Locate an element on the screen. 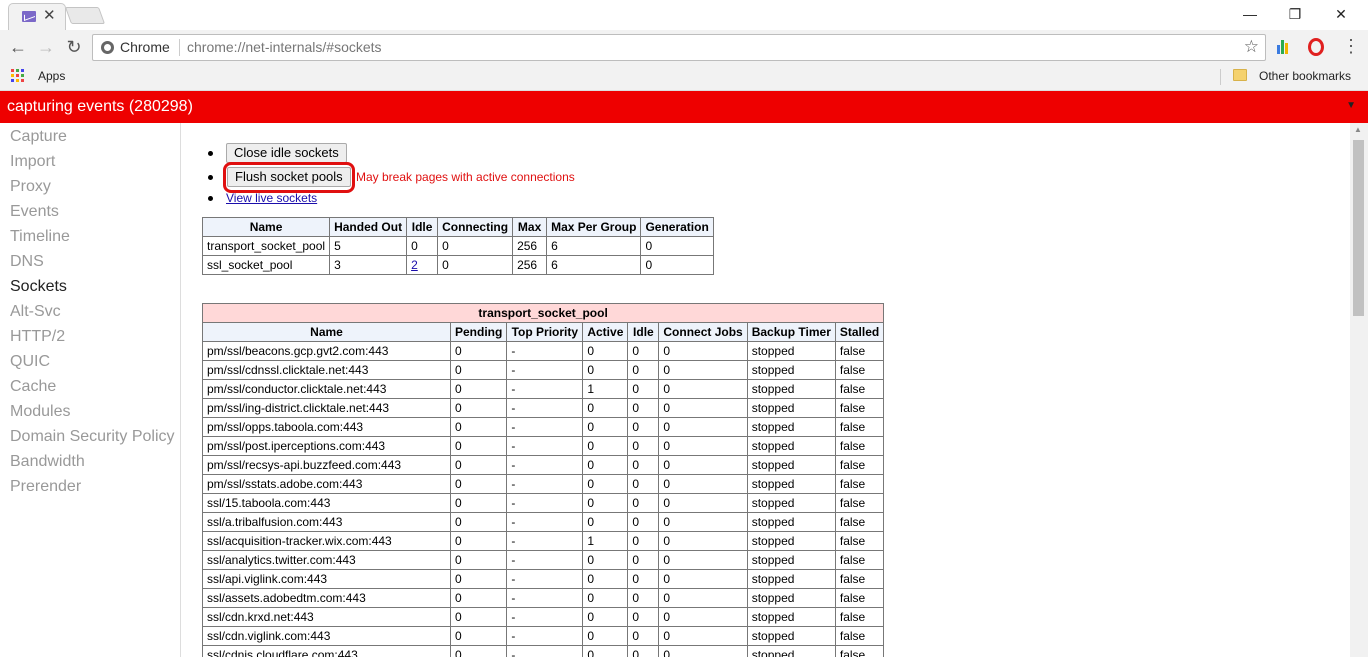  sidebar-item-prerender: Prerender is located at coordinates (45, 487).